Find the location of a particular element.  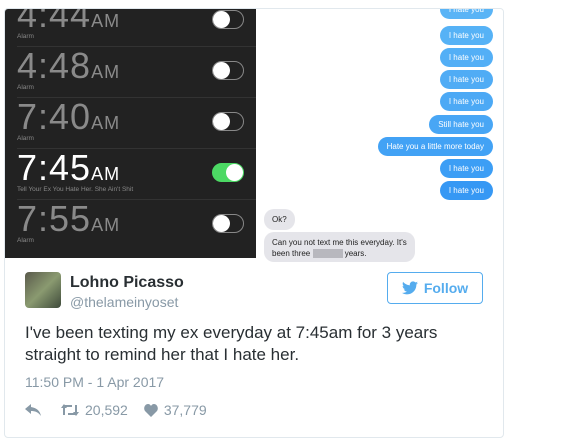

heart-icon is located at coordinates (151, 410).